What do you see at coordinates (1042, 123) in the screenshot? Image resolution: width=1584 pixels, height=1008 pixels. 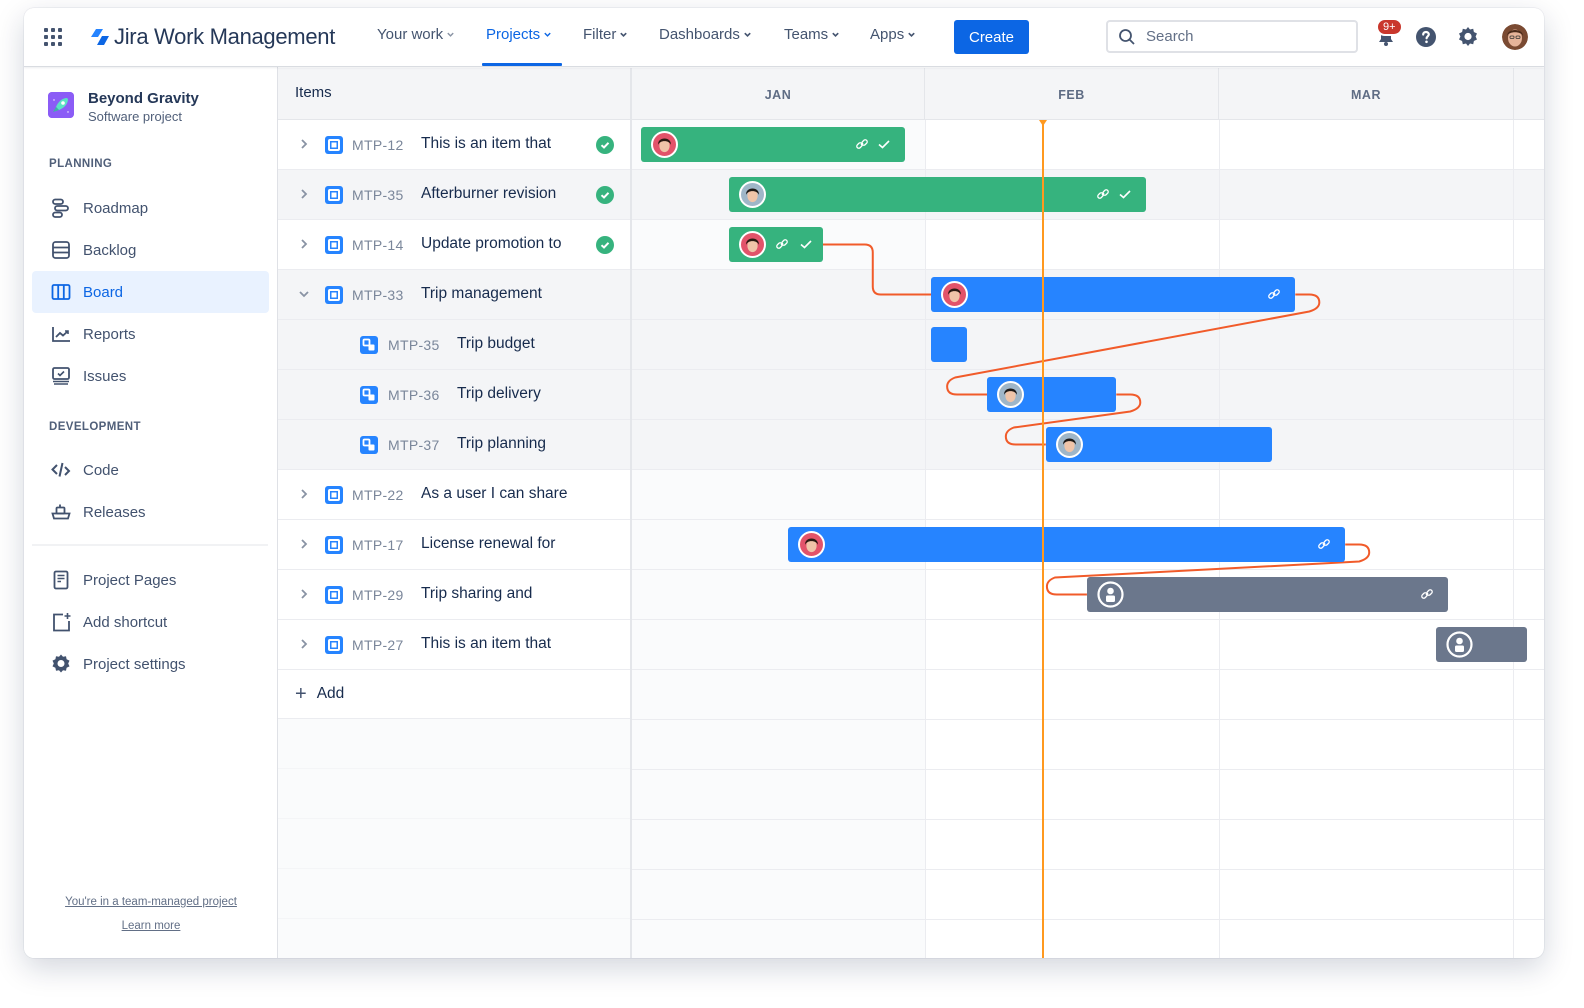 I see `today-marker-arrow-icon` at bounding box center [1042, 123].